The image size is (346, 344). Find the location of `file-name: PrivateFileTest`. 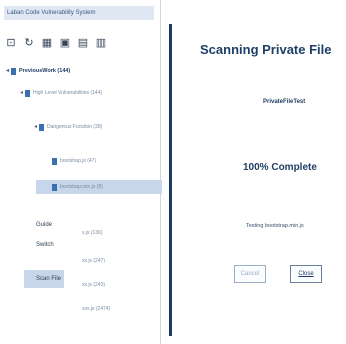

file-name: PrivateFileTest is located at coordinates (284, 102).